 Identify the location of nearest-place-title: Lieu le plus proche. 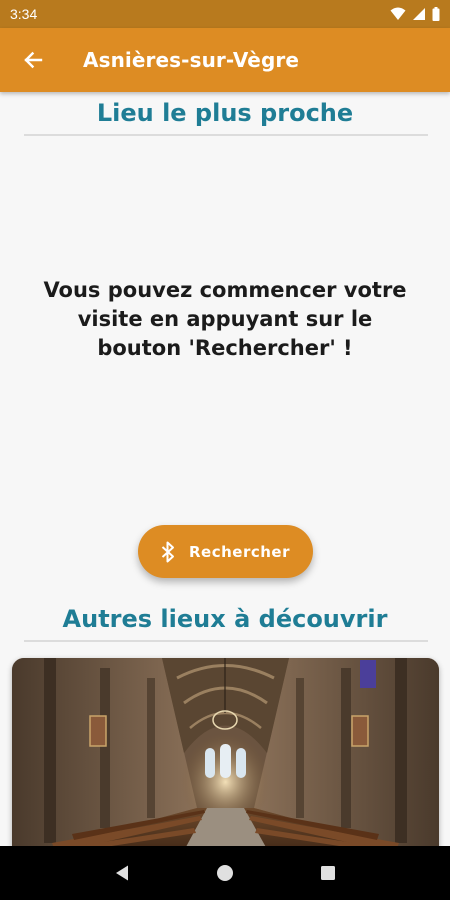
(225, 113).